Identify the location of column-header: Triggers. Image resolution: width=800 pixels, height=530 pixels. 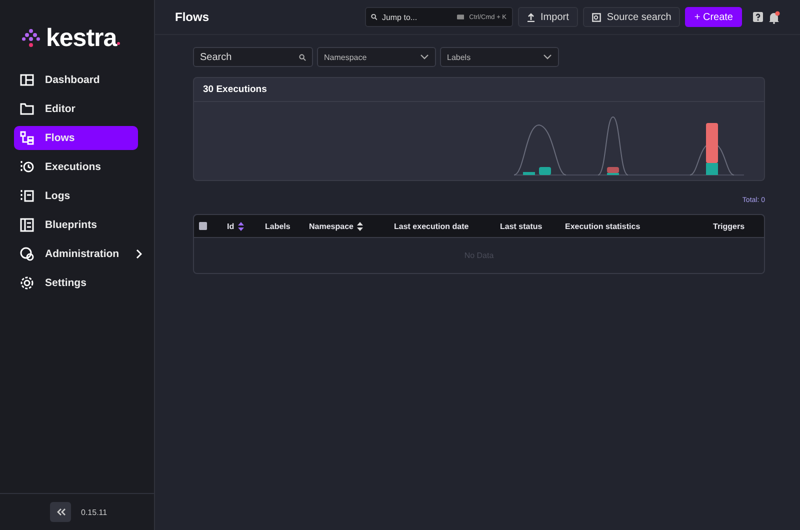
(729, 226).